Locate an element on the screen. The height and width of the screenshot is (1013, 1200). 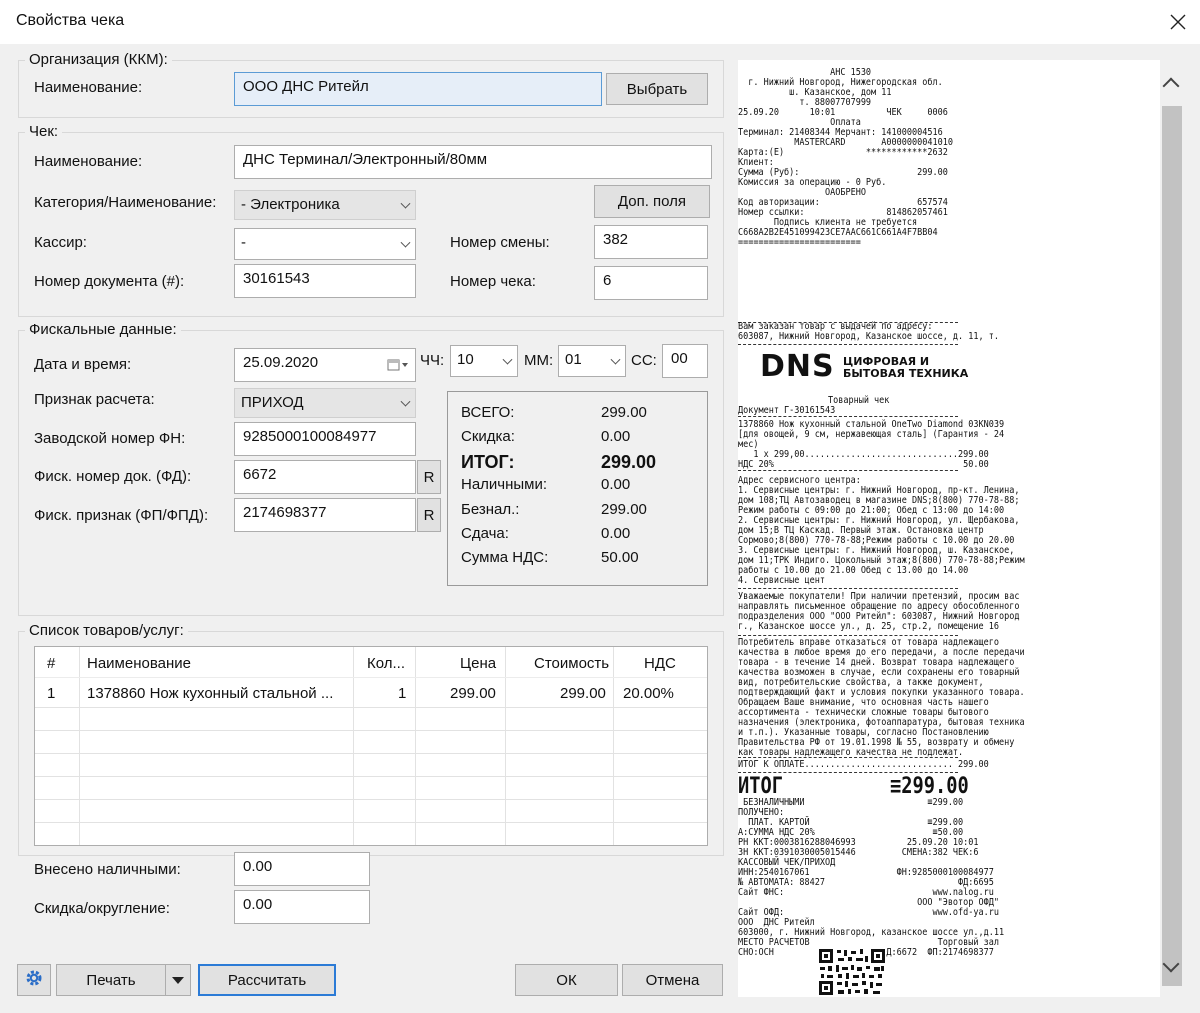
rounding-label: Скидка/округление: is located at coordinates (102, 908).